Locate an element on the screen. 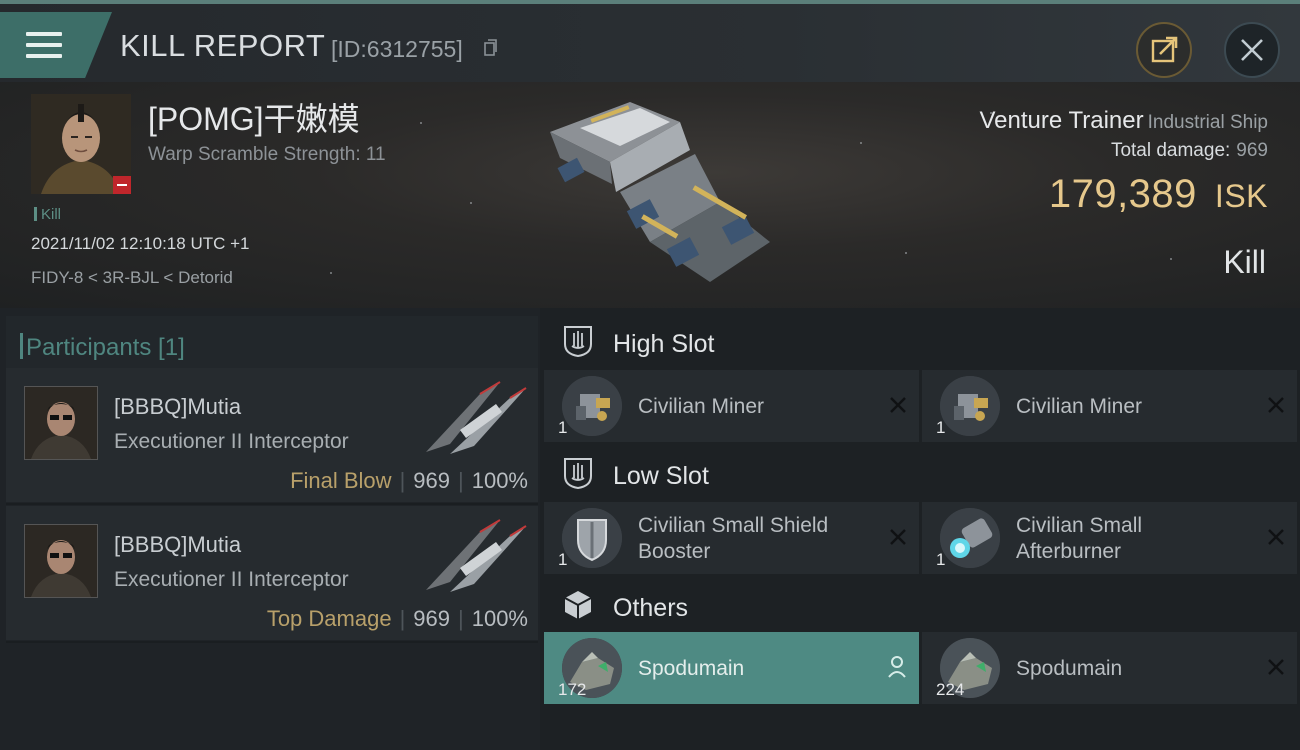 The image size is (1300, 750). page-title: KILL REPORT is located at coordinates (223, 45).